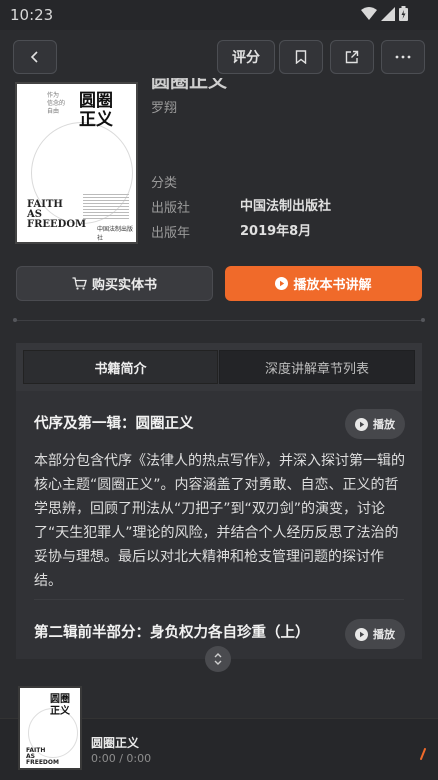 The image size is (438, 780). Describe the element at coordinates (114, 424) in the screenshot. I see `section-title: 代序及第一辑：圆圈正义` at that location.